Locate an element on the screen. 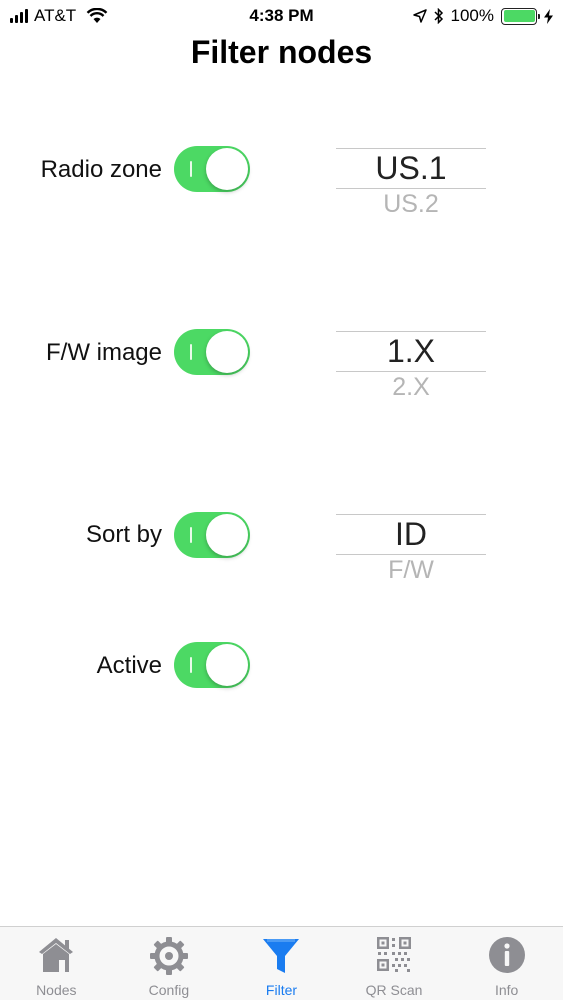  fw-image-label: F/W image is located at coordinates (103, 352).